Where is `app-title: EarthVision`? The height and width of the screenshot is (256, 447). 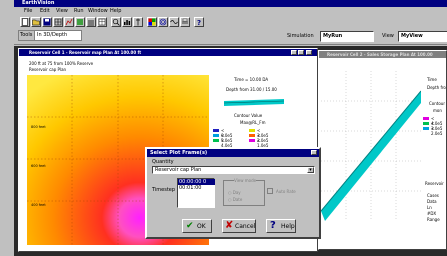
app-title: EarthVision is located at coordinates (38, 3).